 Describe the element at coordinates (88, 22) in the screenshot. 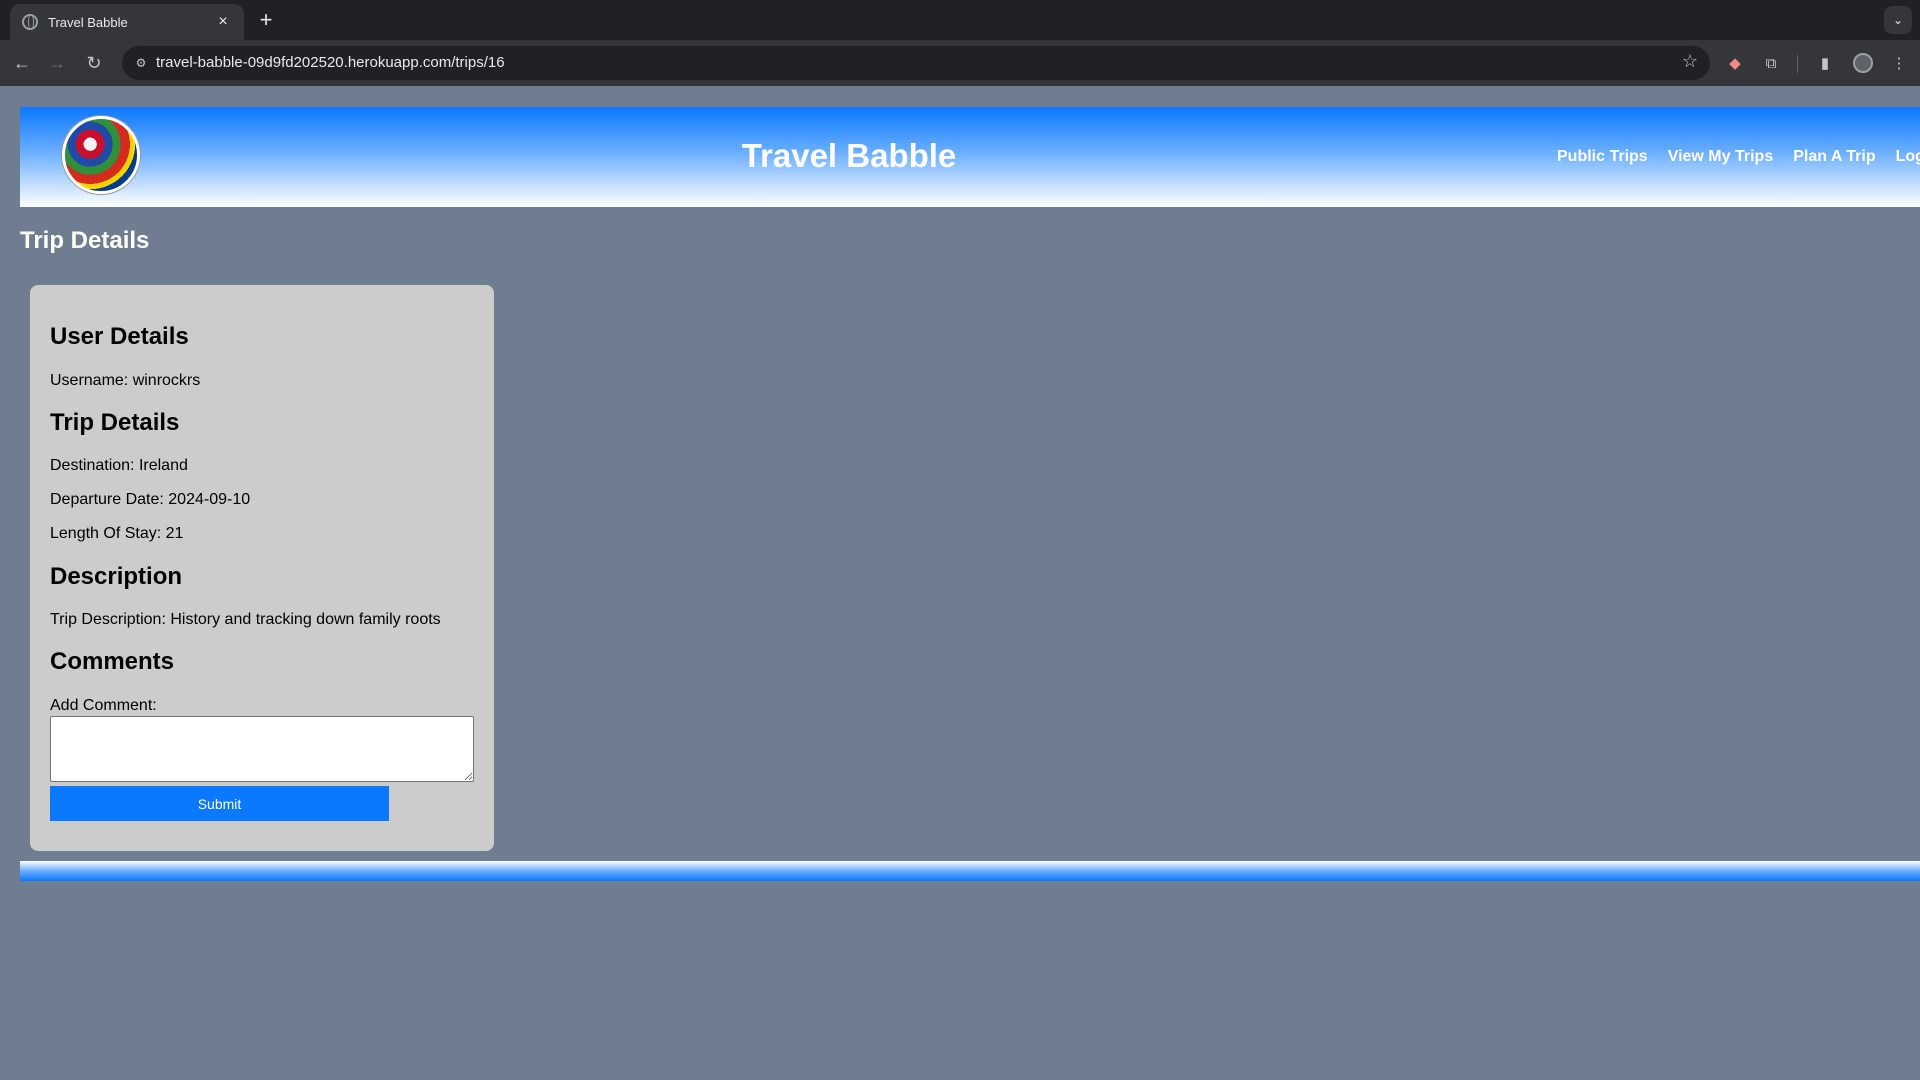

I see `tab-title: Travel Babble` at that location.